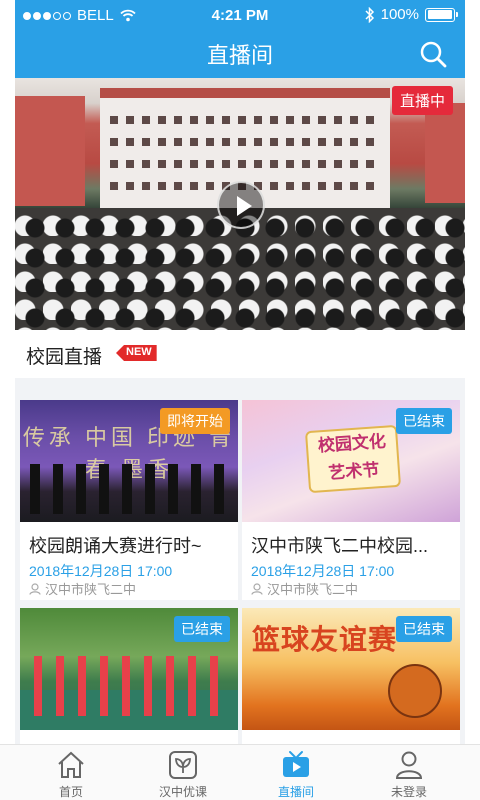  I want to click on home-icon, so click(71, 764).